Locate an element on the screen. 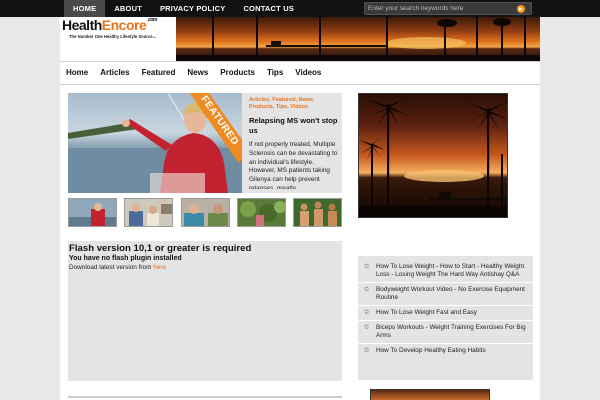 The width and height of the screenshot is (600, 400). sidebar-sunset-image is located at coordinates (433, 155).